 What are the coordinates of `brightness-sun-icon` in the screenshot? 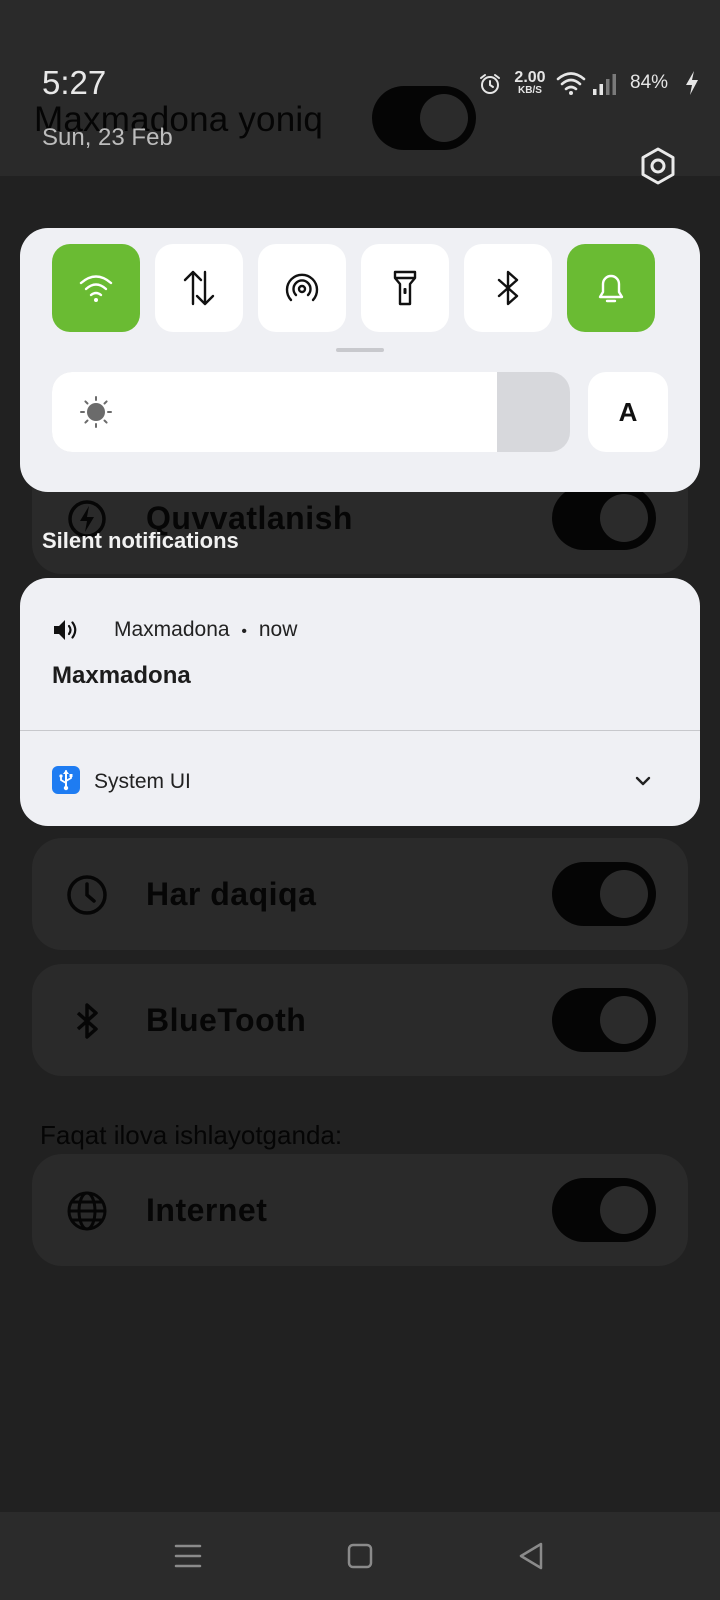 It's located at (96, 412).